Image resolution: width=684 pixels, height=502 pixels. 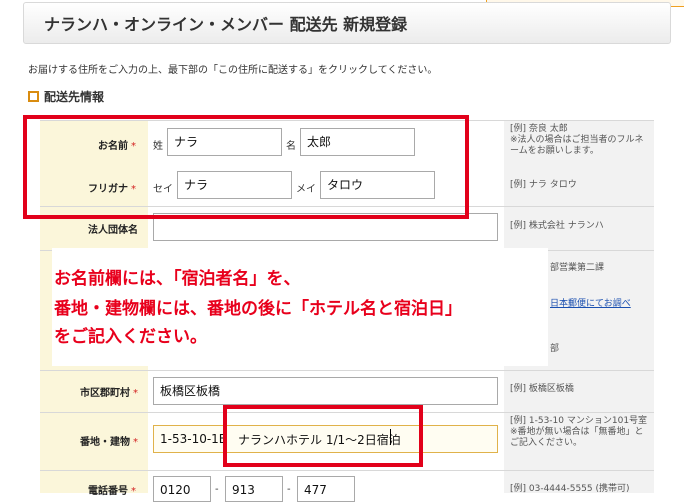 I want to click on page-title: ナランハ・オンライン・メンバー 配送先 新規登録, so click(x=226, y=24).